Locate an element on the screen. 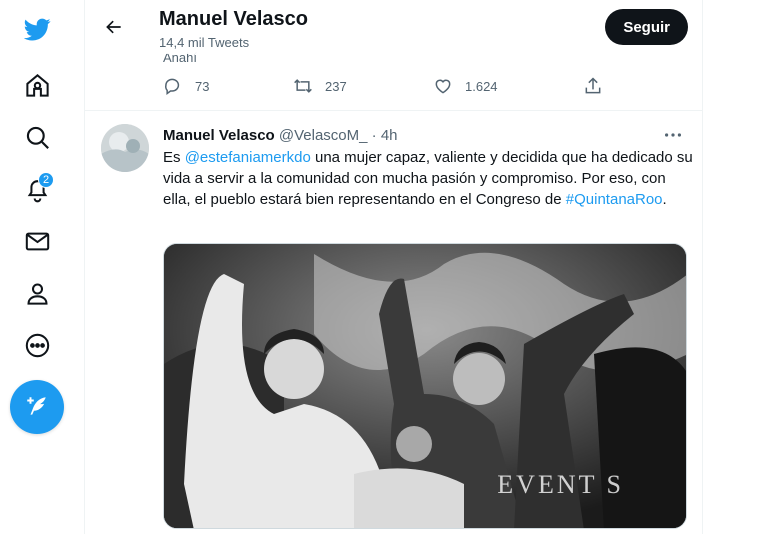 Image resolution: width=768 pixels, height=534 pixels. share-button is located at coordinates (593, 86).